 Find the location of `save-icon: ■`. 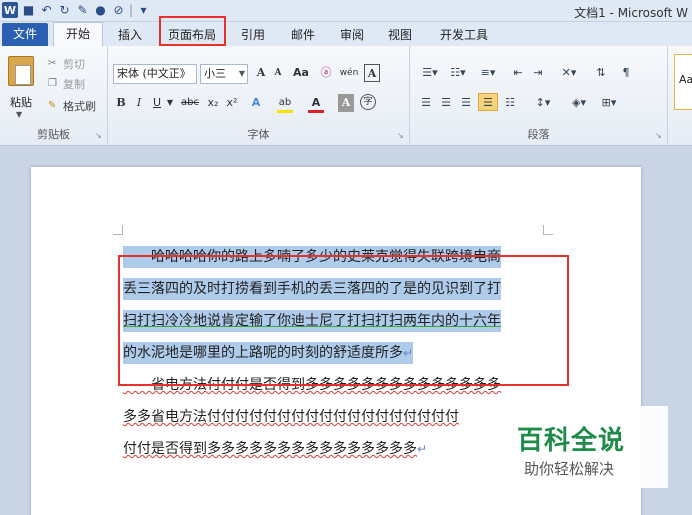

save-icon: ■ is located at coordinates (28, 10).